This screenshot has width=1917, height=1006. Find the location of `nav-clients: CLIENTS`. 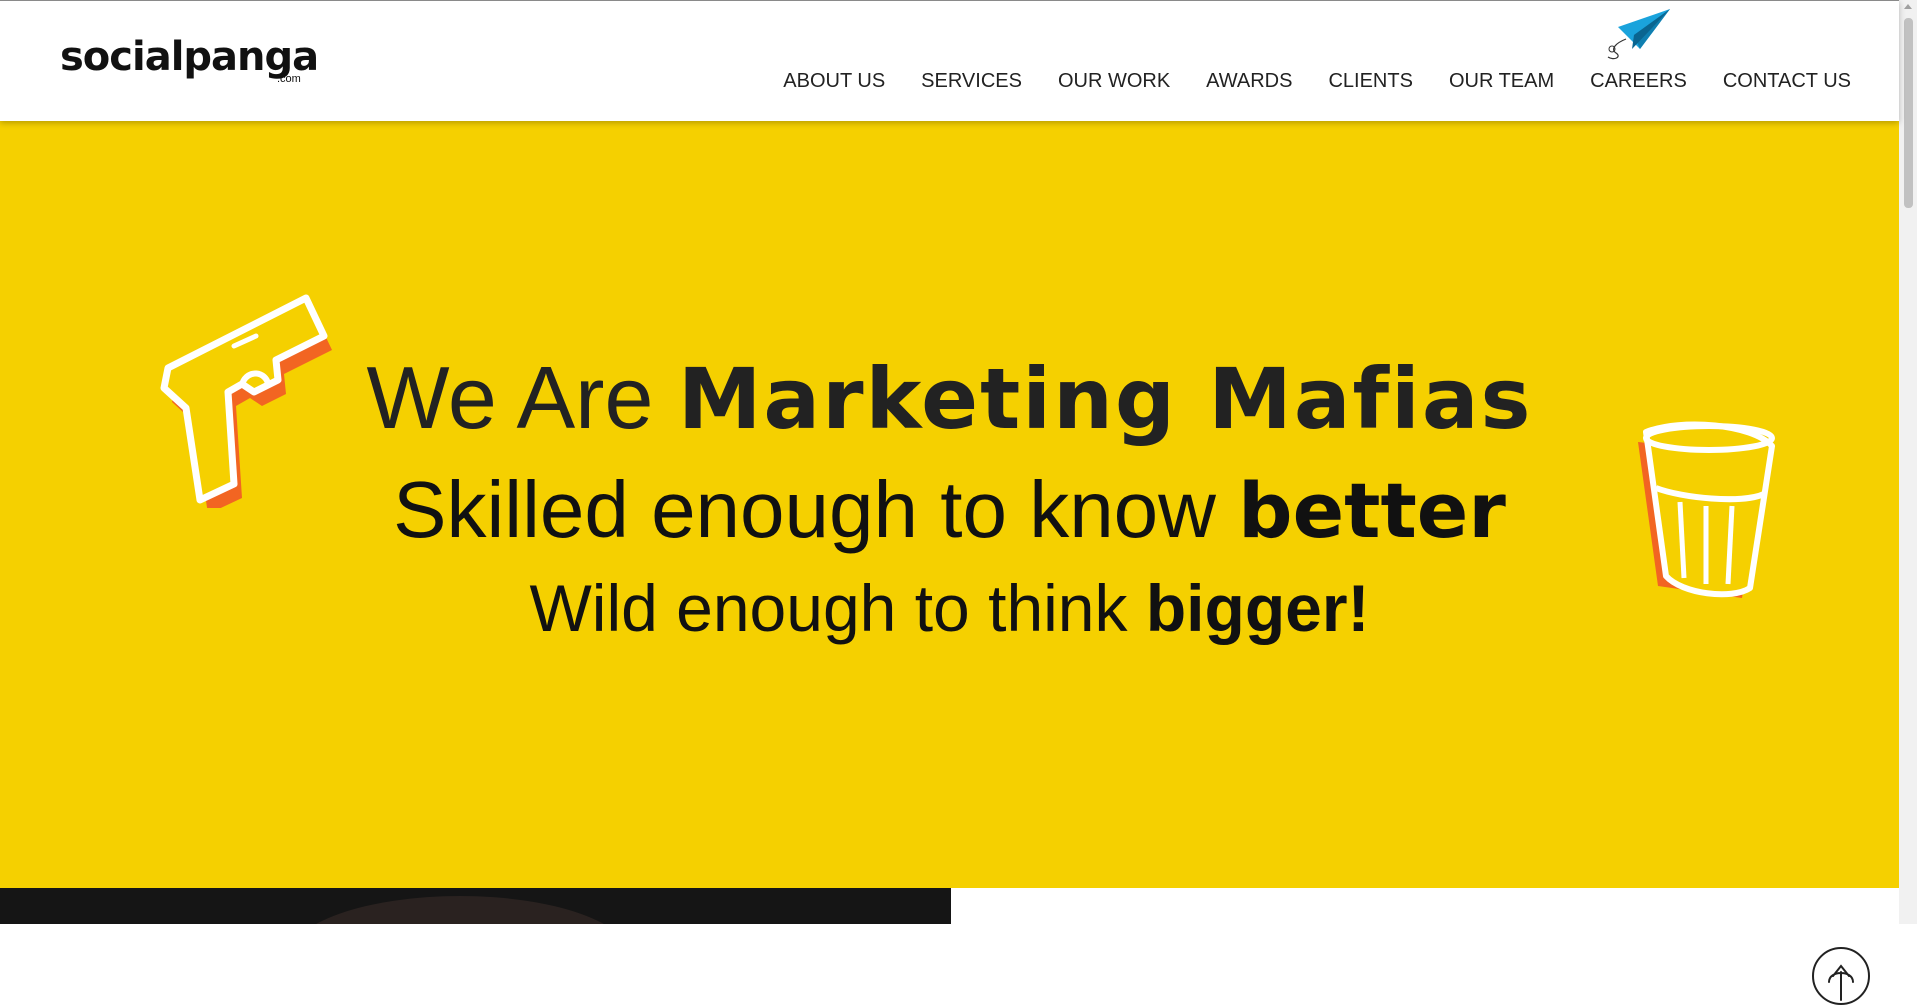

nav-clients: CLIENTS is located at coordinates (1370, 81).